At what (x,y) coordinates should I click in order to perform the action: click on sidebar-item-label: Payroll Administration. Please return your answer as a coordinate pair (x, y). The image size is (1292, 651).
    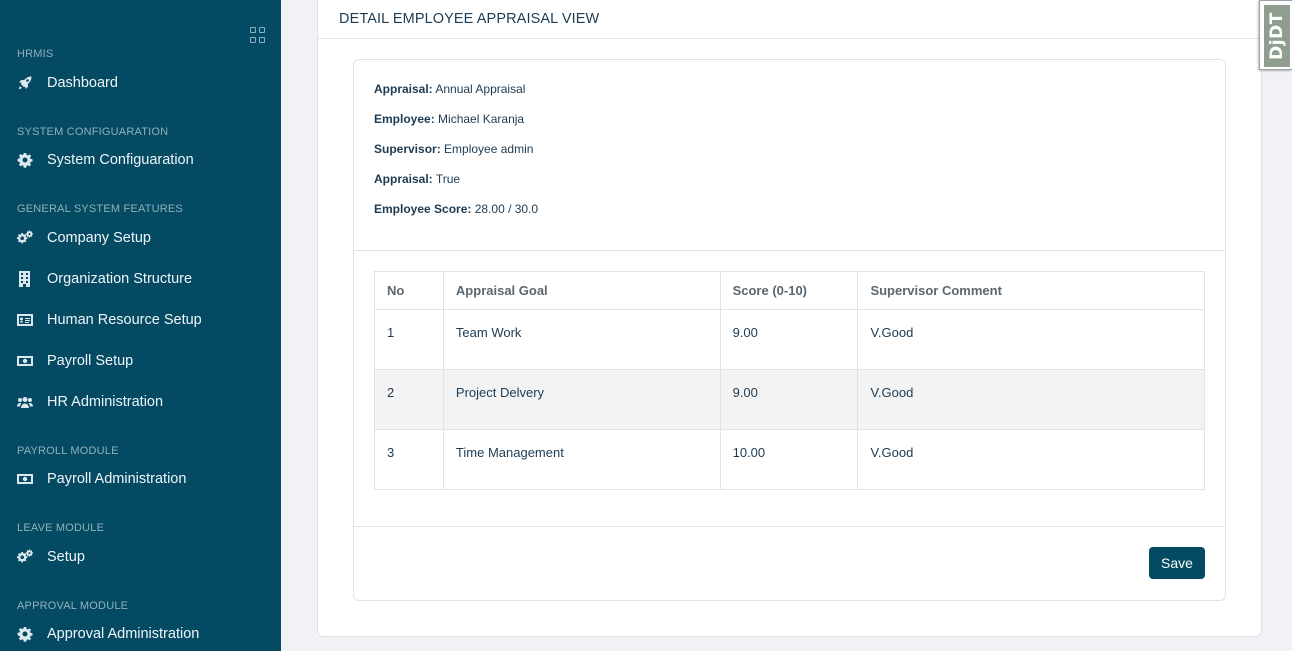
    Looking at the image, I should click on (117, 479).